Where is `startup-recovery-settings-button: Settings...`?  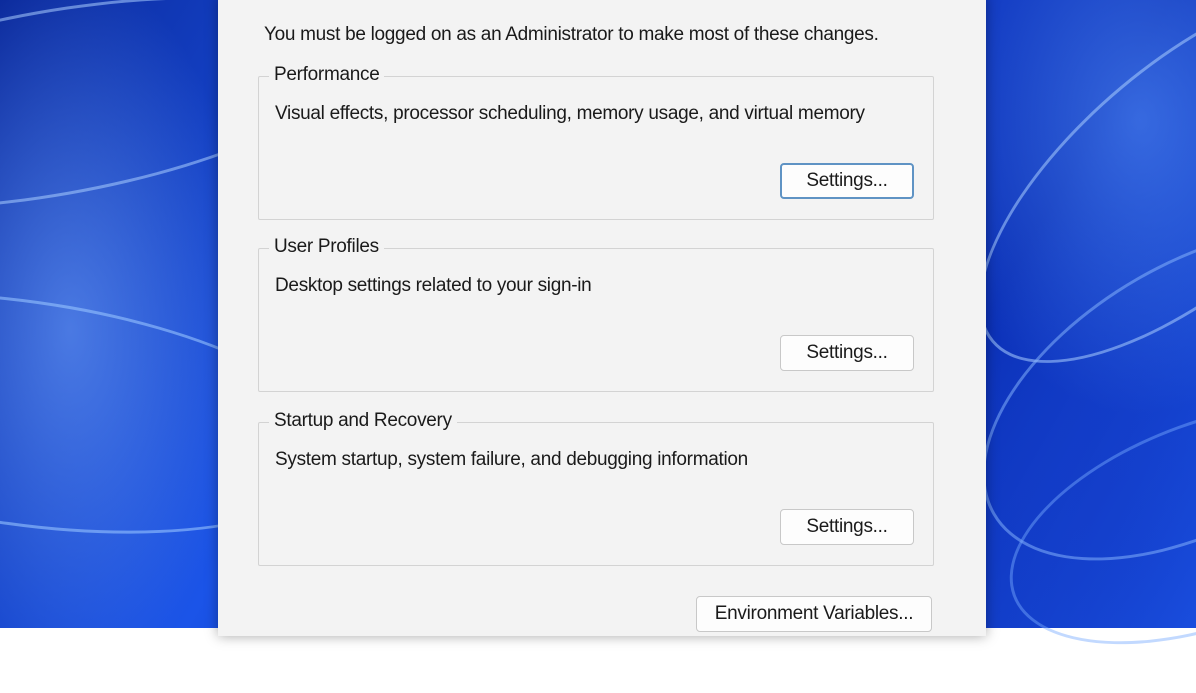 startup-recovery-settings-button: Settings... is located at coordinates (847, 527).